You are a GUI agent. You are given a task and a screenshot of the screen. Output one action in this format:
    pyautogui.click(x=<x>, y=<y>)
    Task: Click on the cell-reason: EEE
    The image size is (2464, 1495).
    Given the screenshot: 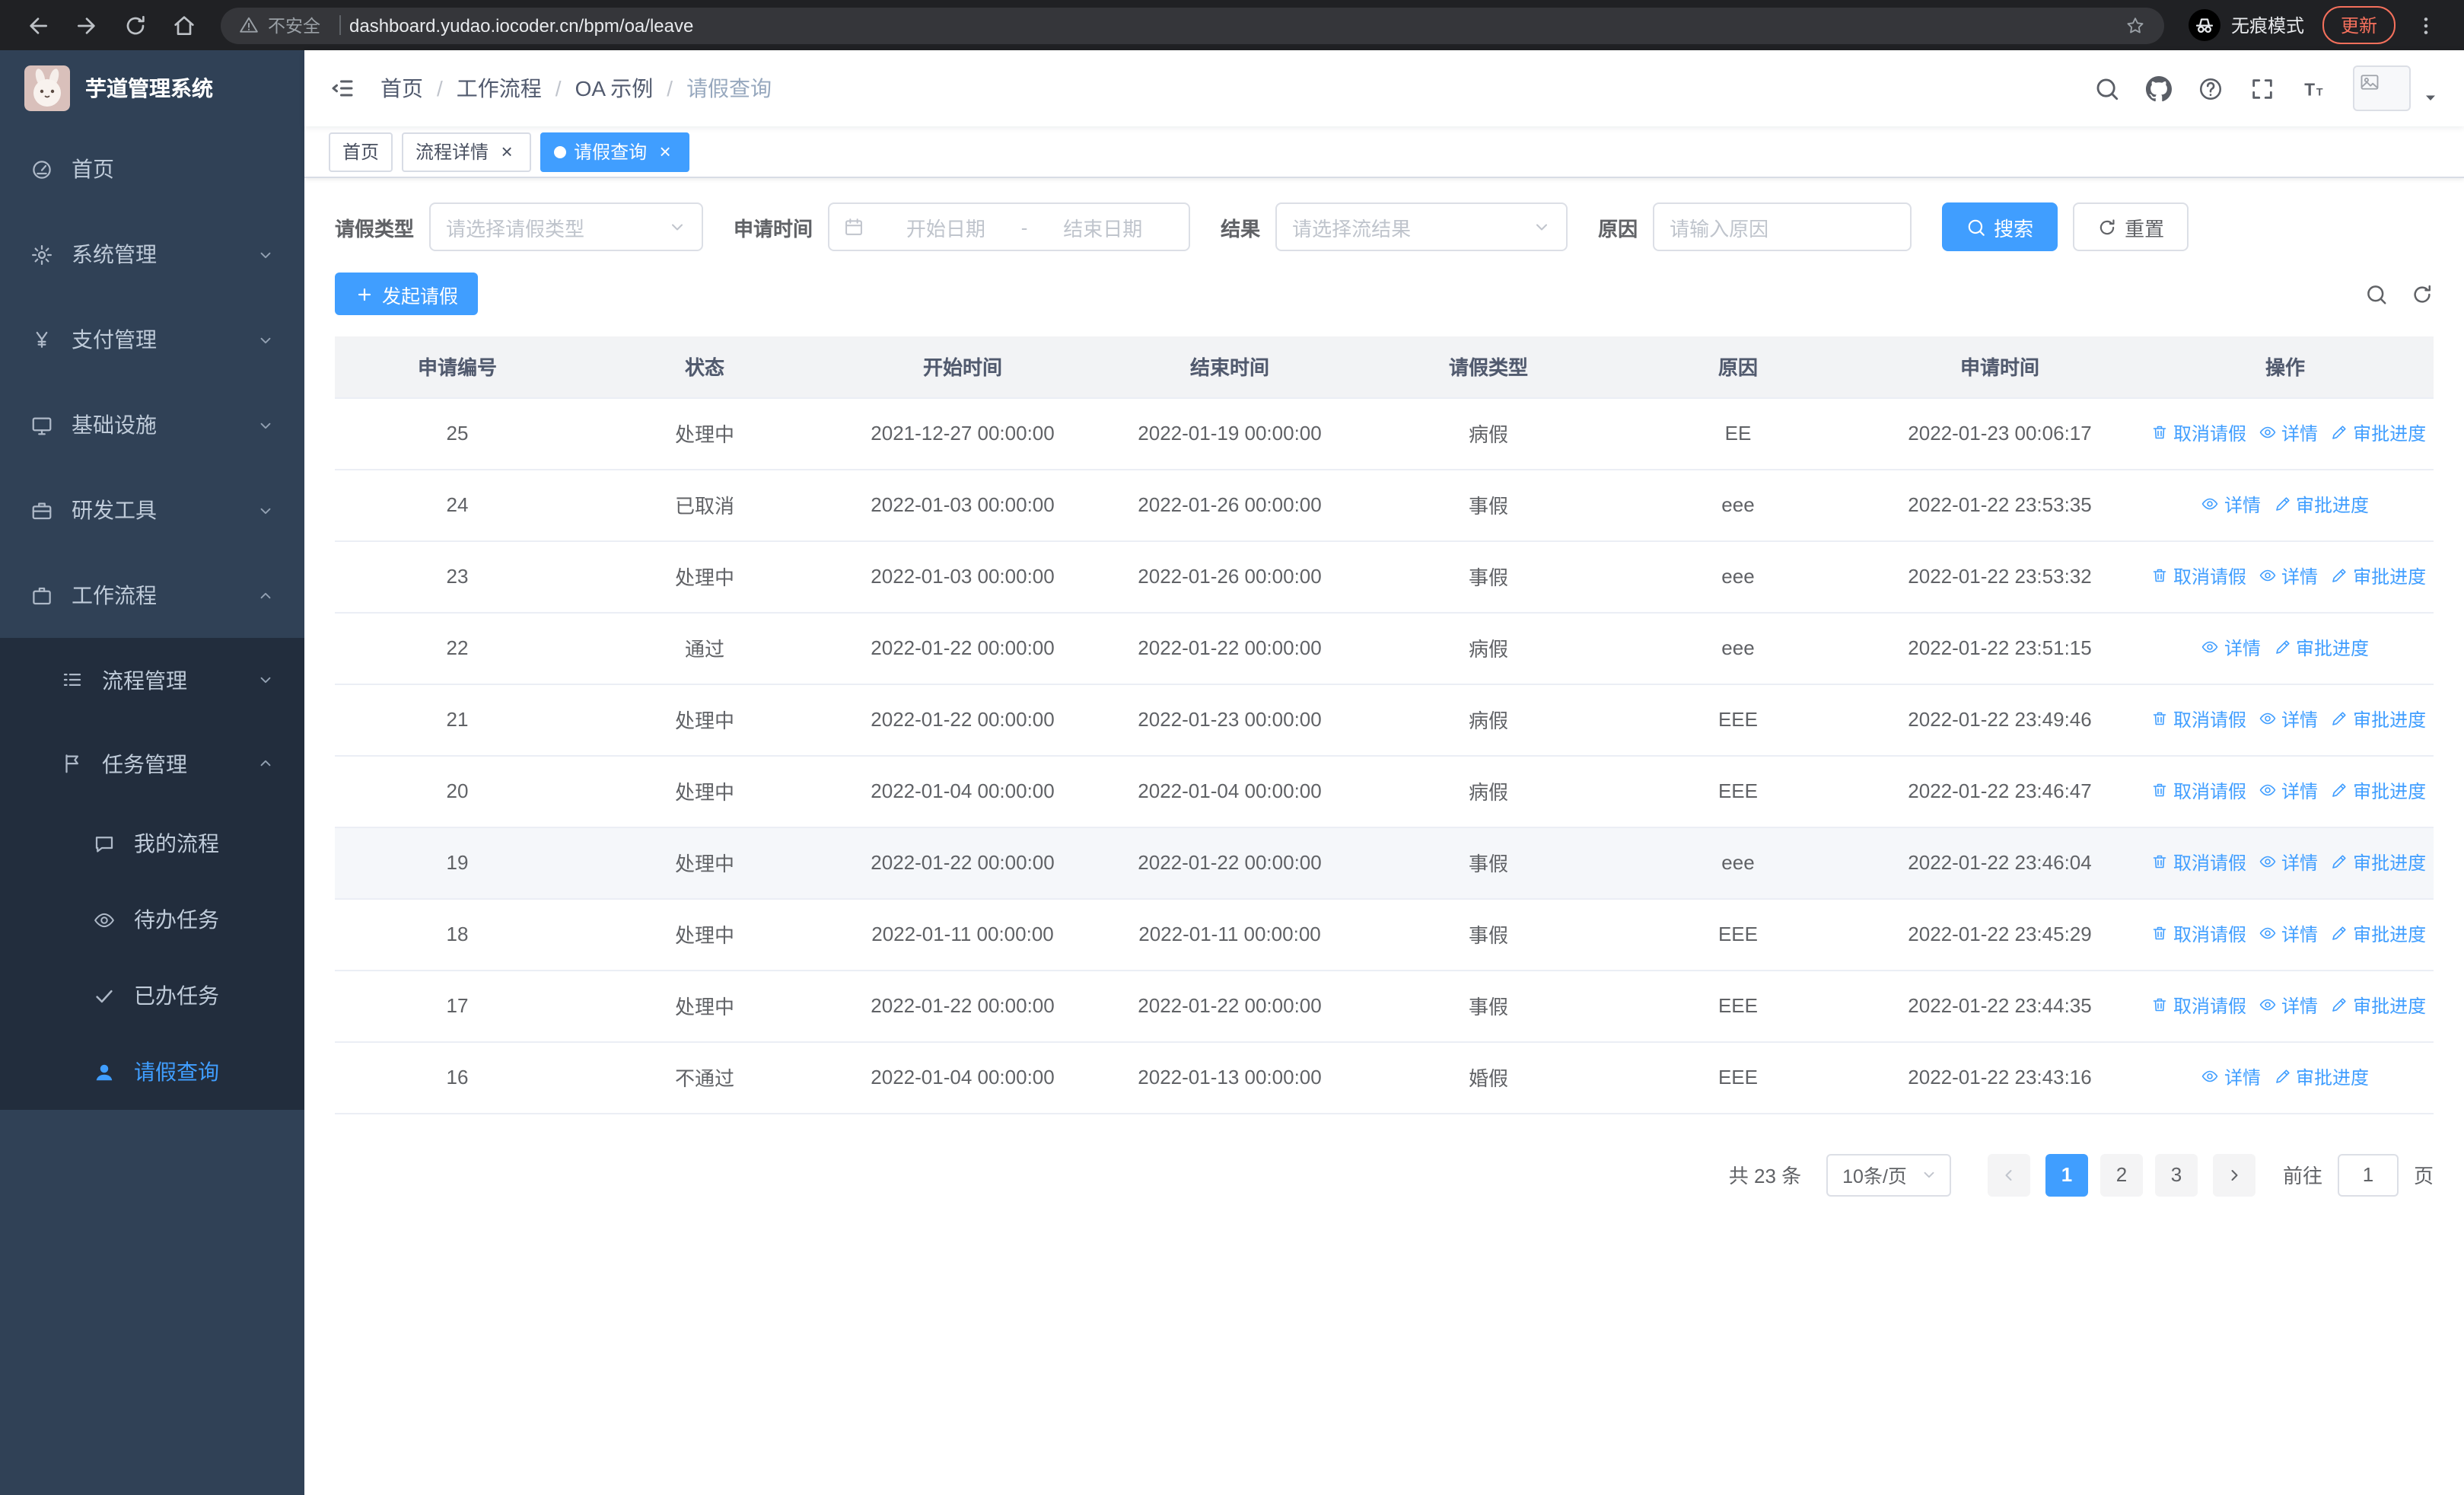 What is the action you would take?
    pyautogui.click(x=1738, y=1077)
    